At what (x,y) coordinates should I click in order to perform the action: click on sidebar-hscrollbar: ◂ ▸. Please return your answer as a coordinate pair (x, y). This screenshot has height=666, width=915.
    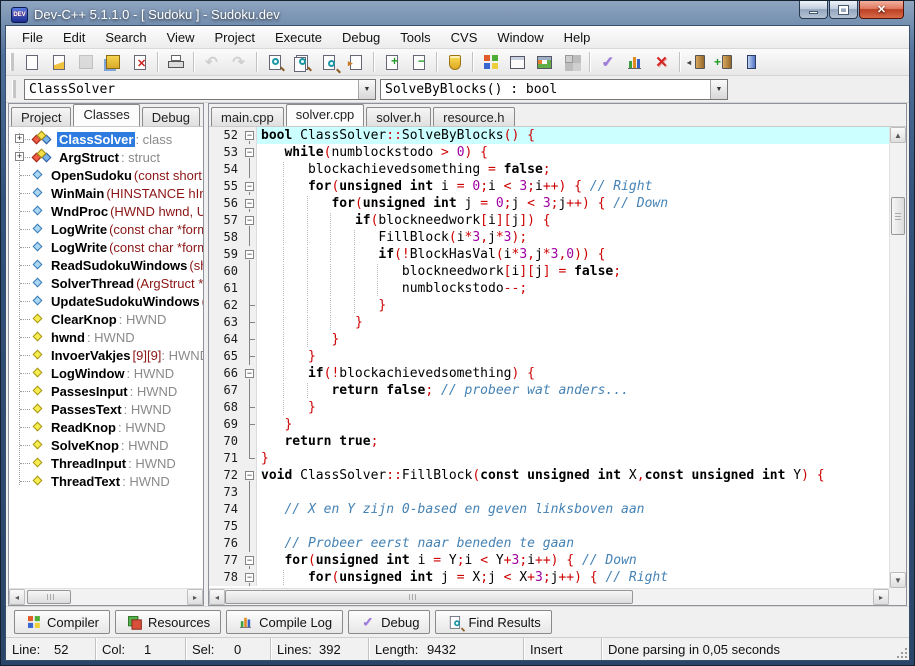
    Looking at the image, I should click on (106, 596).